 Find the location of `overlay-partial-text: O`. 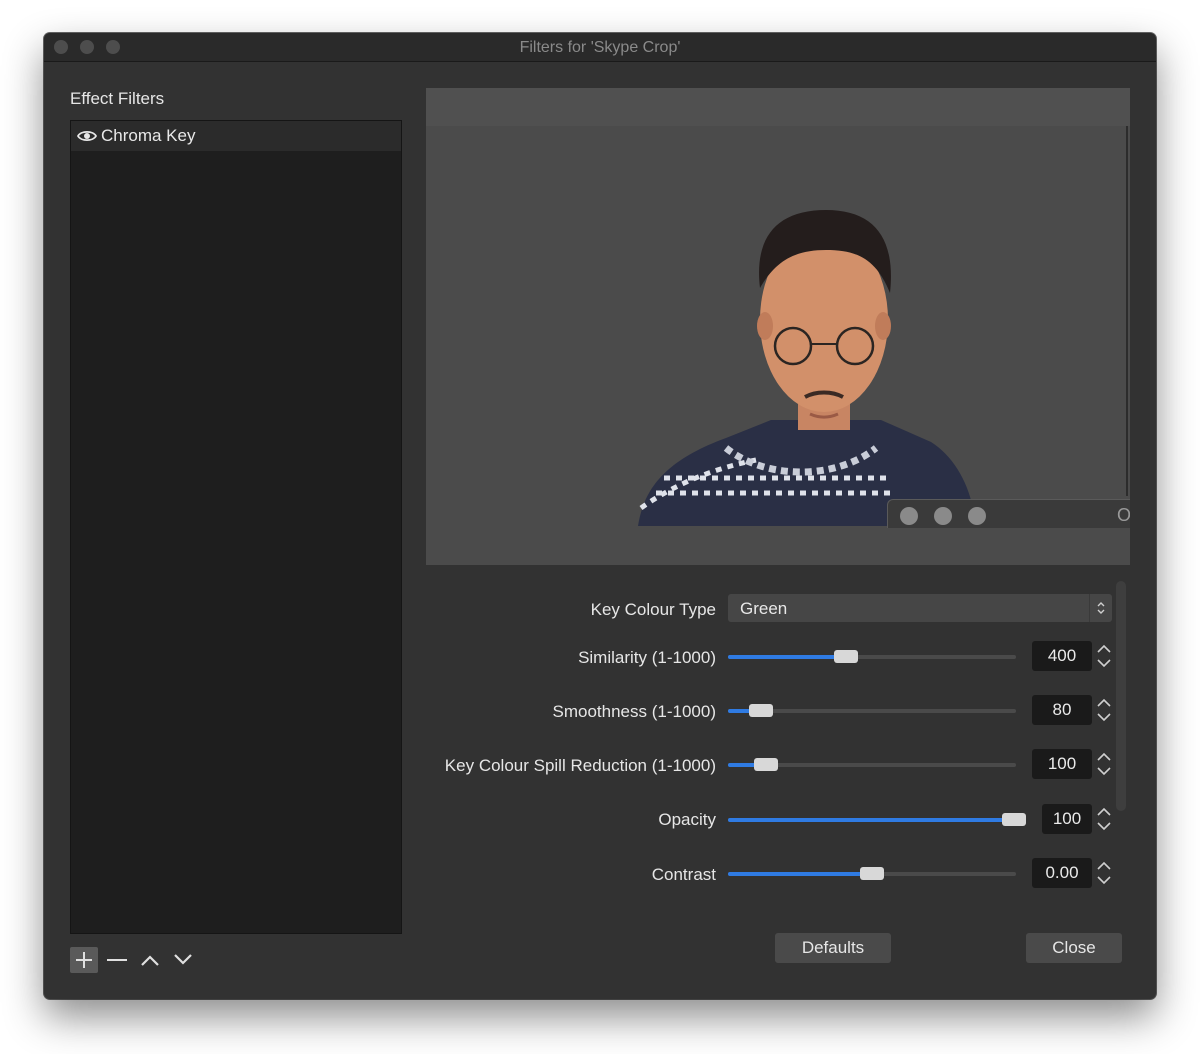

overlay-partial-text: O is located at coordinates (1123, 515).